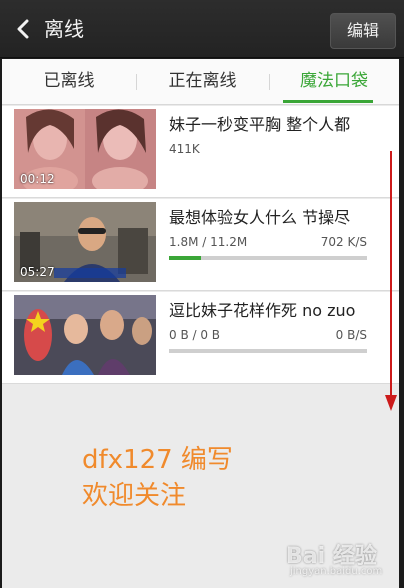  Describe the element at coordinates (185, 258) in the screenshot. I see `download-progress-fill` at that location.